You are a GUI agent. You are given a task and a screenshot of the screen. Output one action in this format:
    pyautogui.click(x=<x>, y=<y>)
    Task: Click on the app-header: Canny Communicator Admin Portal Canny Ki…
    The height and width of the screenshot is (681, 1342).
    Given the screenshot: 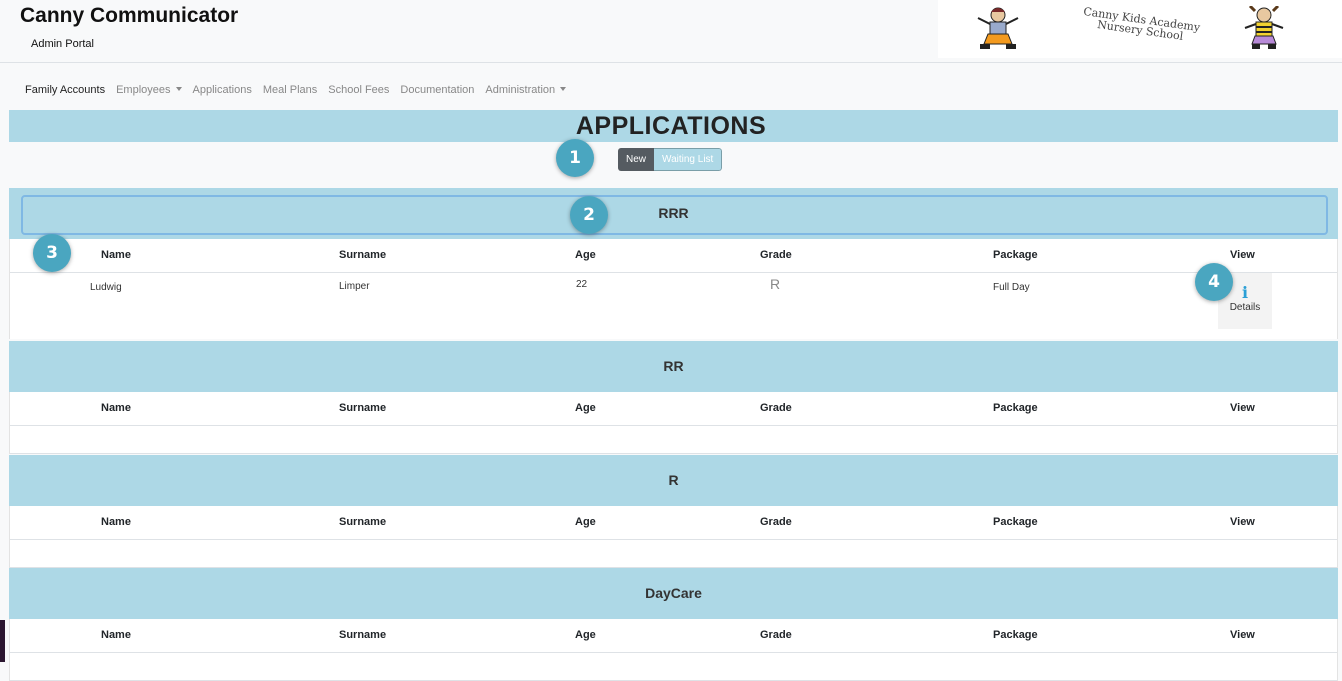 What is the action you would take?
    pyautogui.click(x=671, y=31)
    